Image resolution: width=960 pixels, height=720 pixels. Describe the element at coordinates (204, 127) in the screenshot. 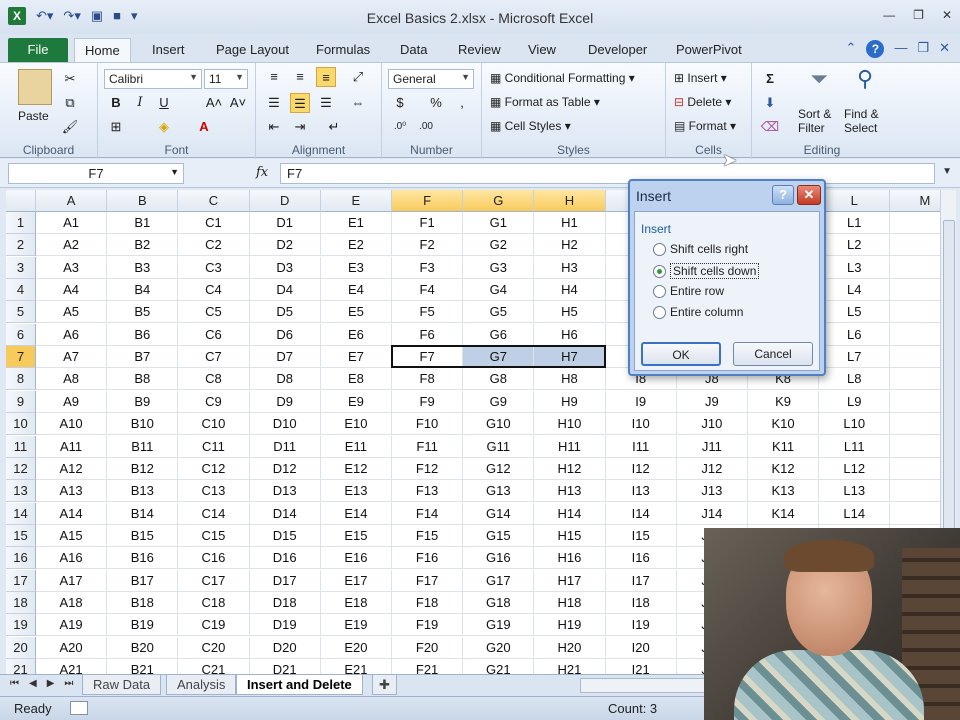

I see `font-color-icon: A` at that location.